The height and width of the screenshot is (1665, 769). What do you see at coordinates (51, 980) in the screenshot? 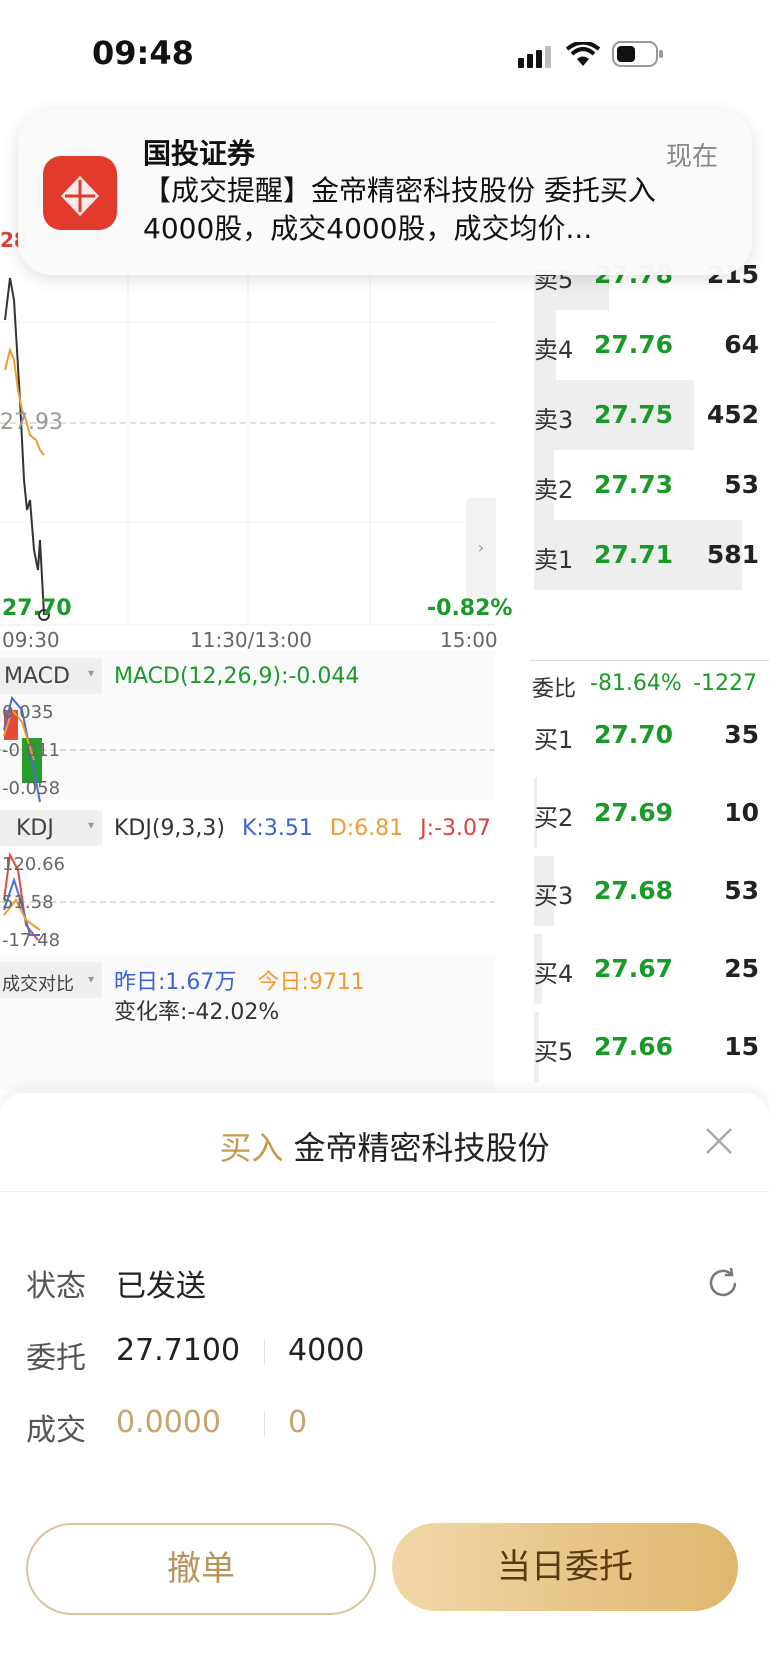
I see `volume-compare-select: 成交对比 ▾` at bounding box center [51, 980].